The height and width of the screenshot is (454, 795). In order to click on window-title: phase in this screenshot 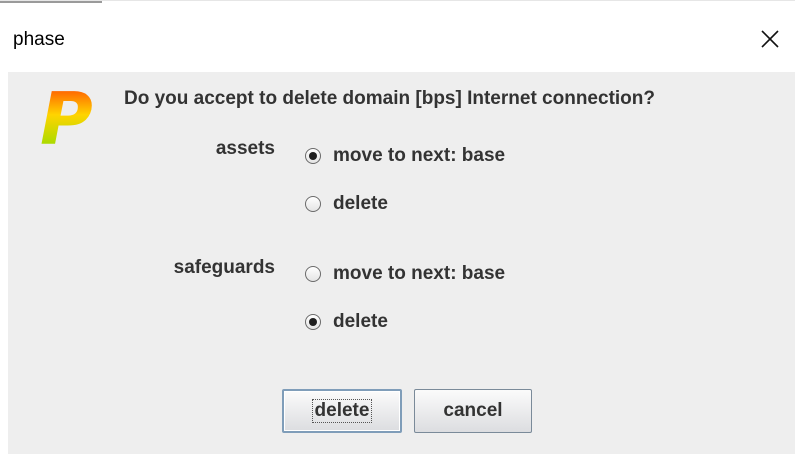, I will do `click(39, 39)`.